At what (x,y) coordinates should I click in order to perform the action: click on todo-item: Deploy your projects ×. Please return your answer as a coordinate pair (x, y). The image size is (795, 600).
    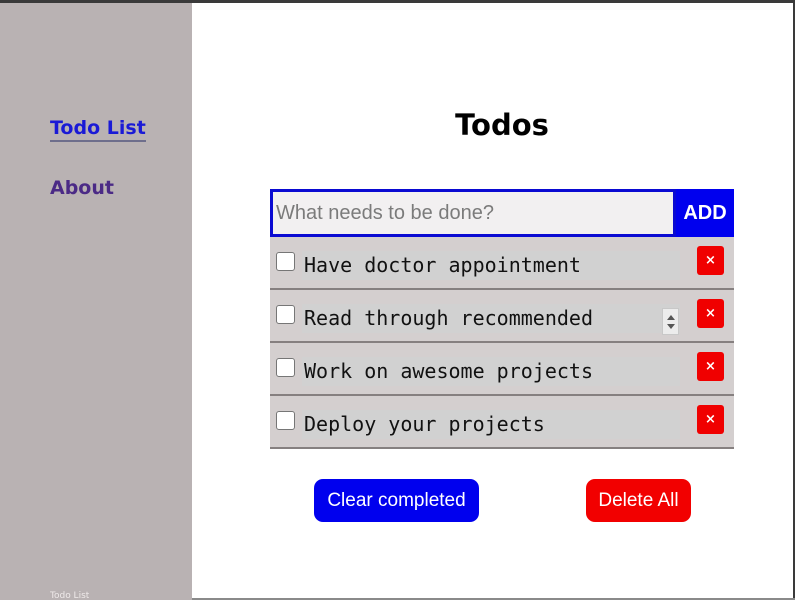
    Looking at the image, I should click on (502, 422).